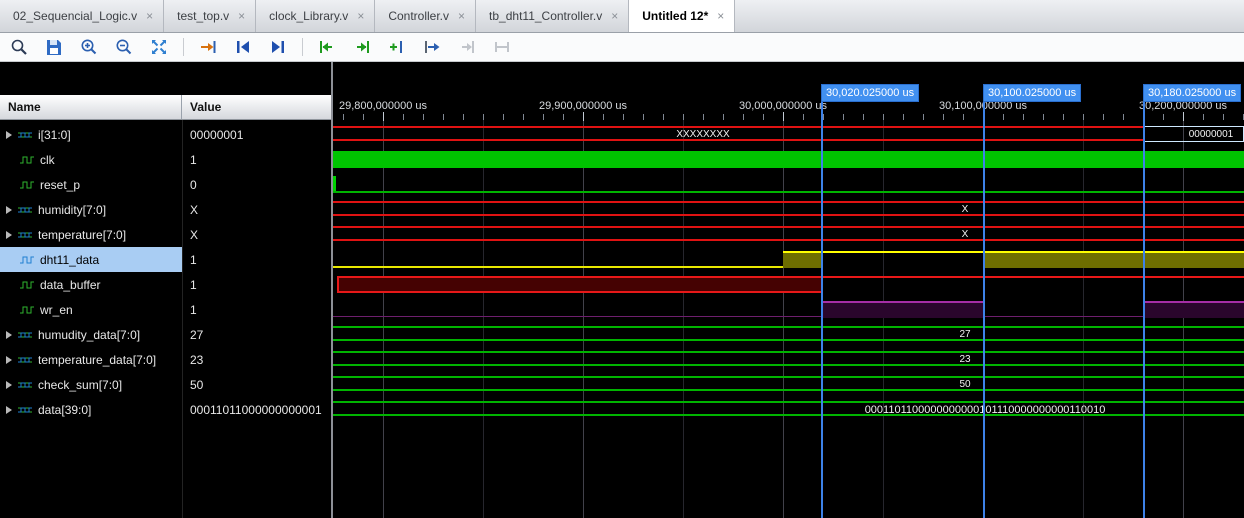 Image resolution: width=1244 pixels, height=518 pixels. What do you see at coordinates (165, 209) in the screenshot?
I see `signal-row-humidity: humidity[7:0] X` at bounding box center [165, 209].